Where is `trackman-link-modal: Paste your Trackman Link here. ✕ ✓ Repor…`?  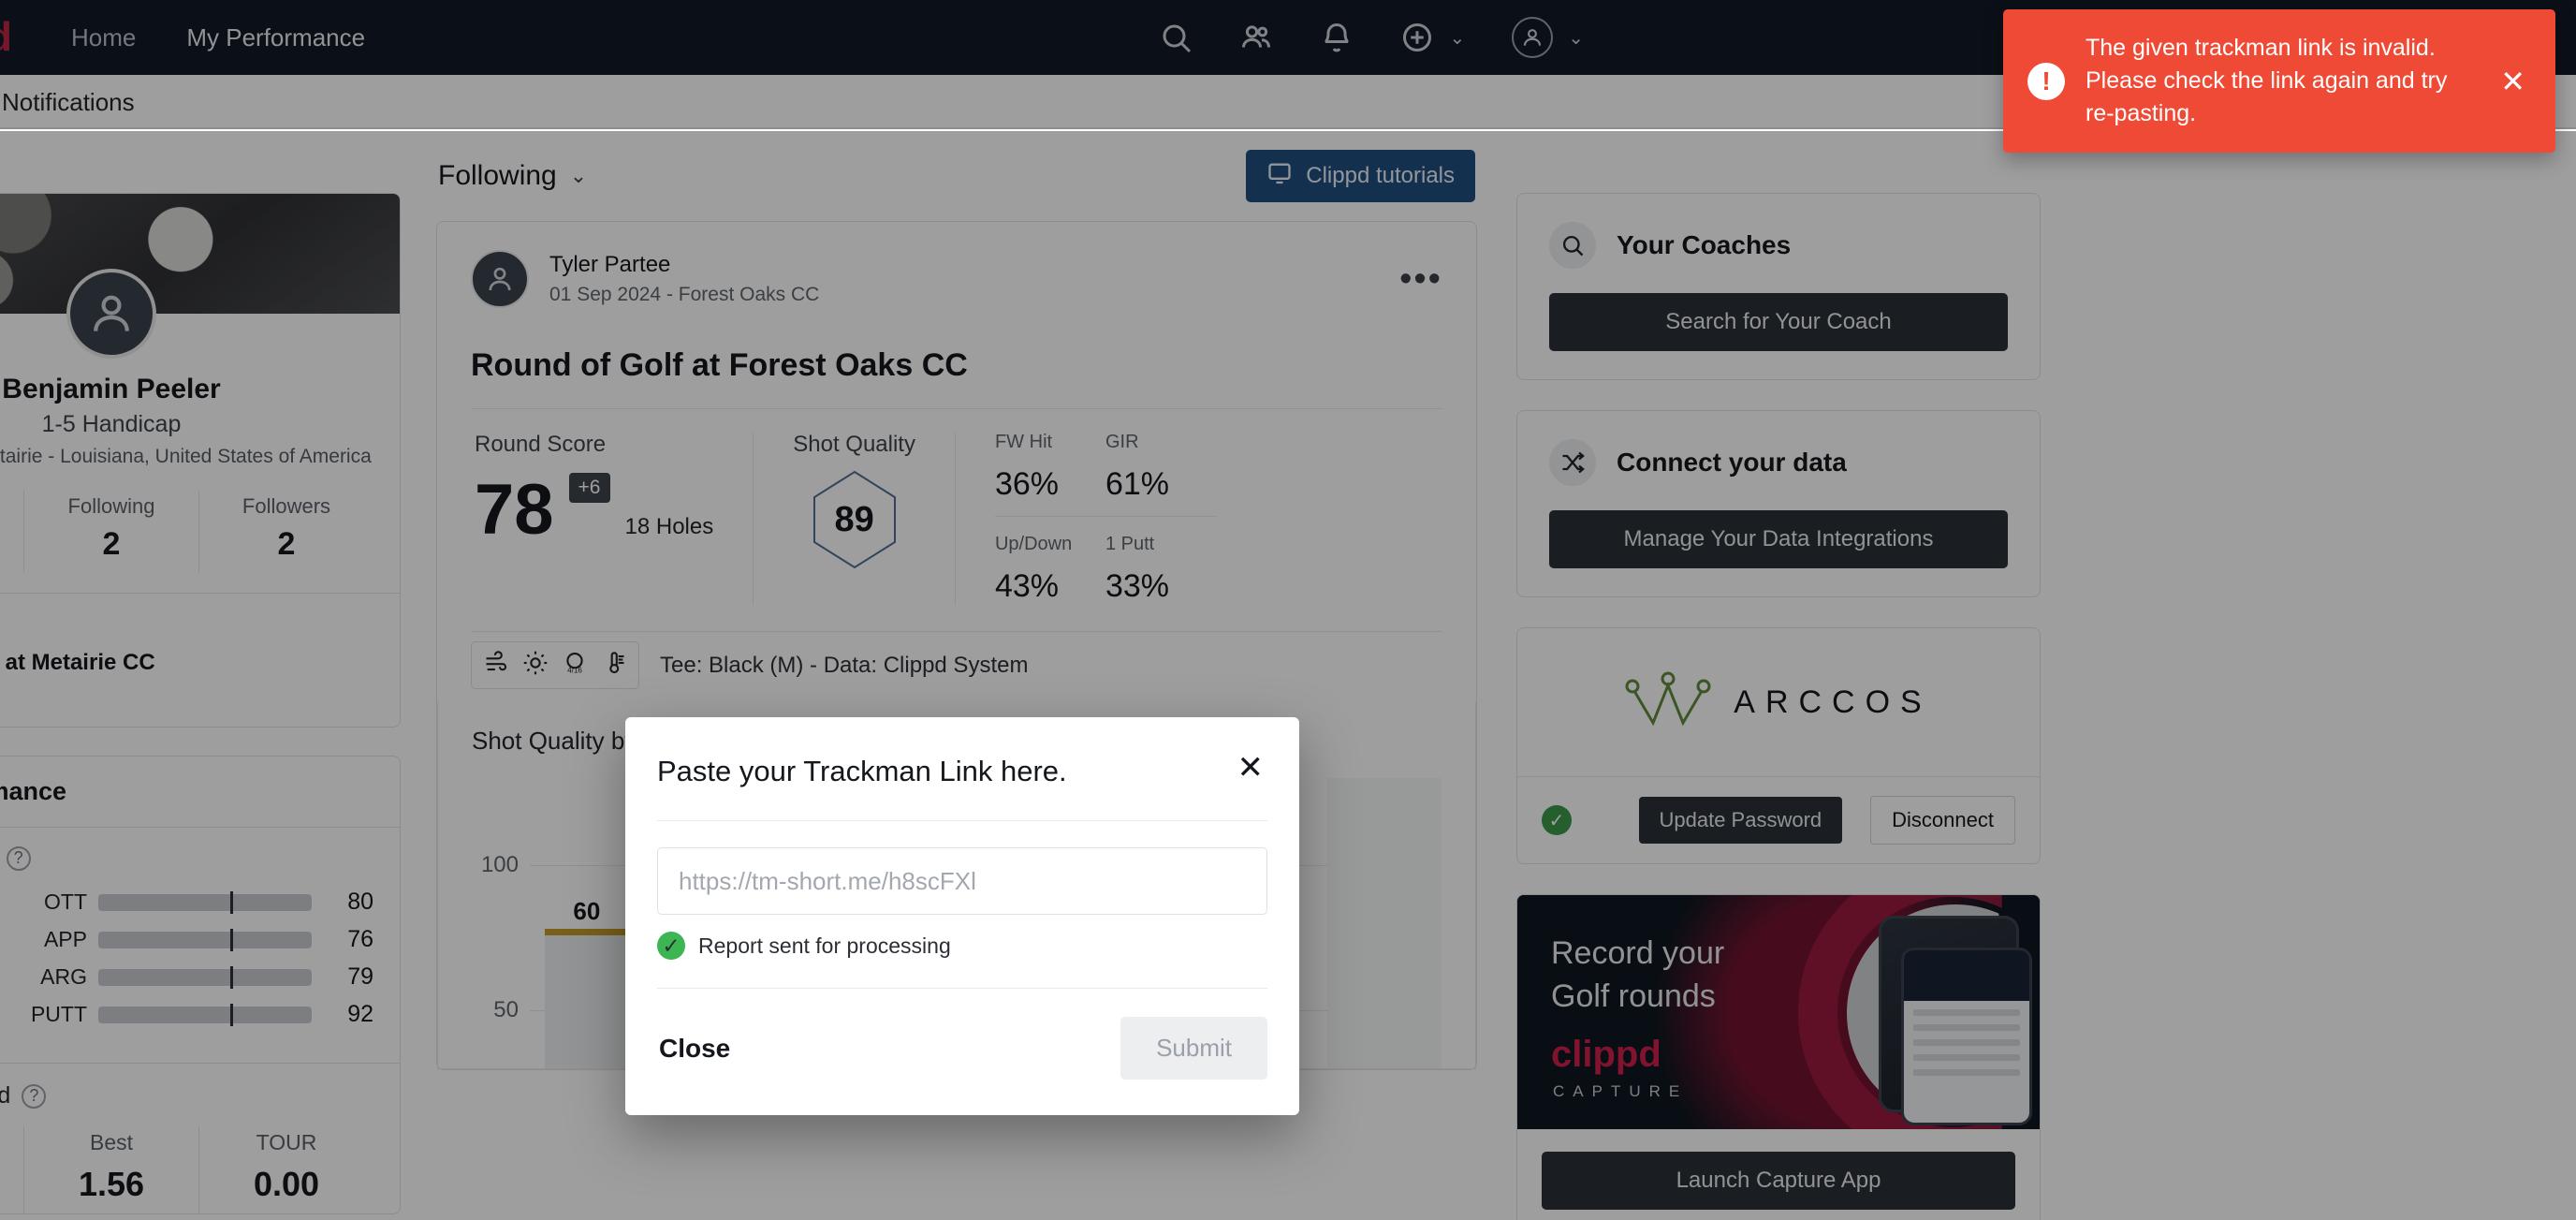 trackman-link-modal: Paste your Trackman Link here. ✕ ✓ Repor… is located at coordinates (962, 916).